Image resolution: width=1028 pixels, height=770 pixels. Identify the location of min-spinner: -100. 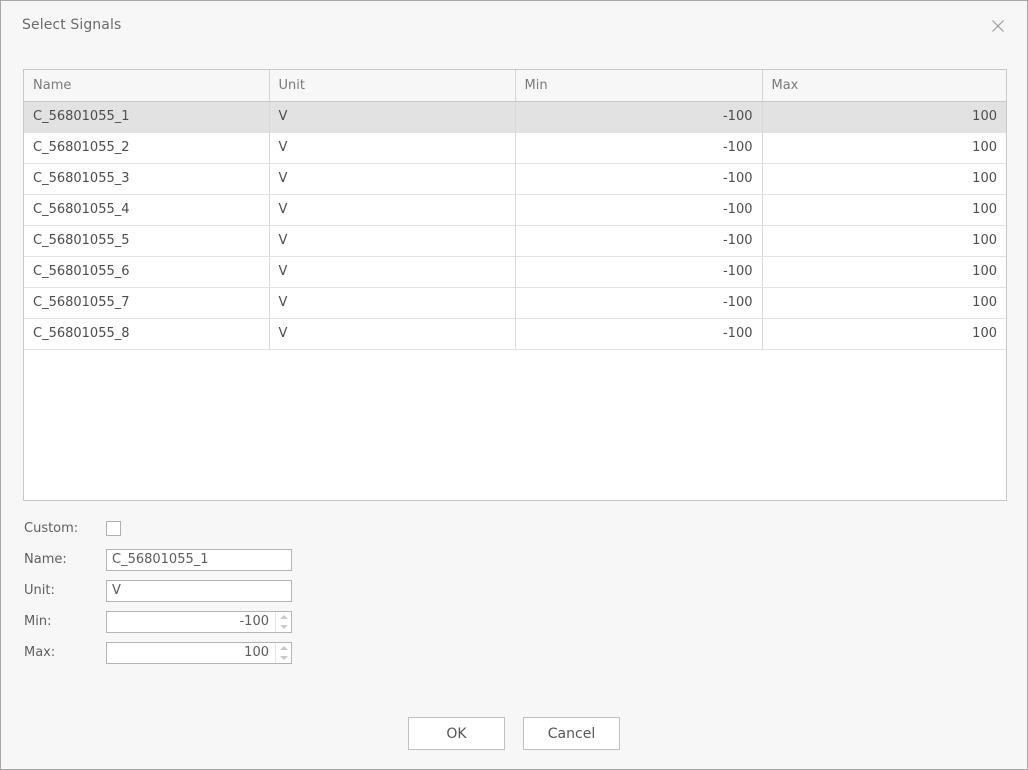
(199, 621).